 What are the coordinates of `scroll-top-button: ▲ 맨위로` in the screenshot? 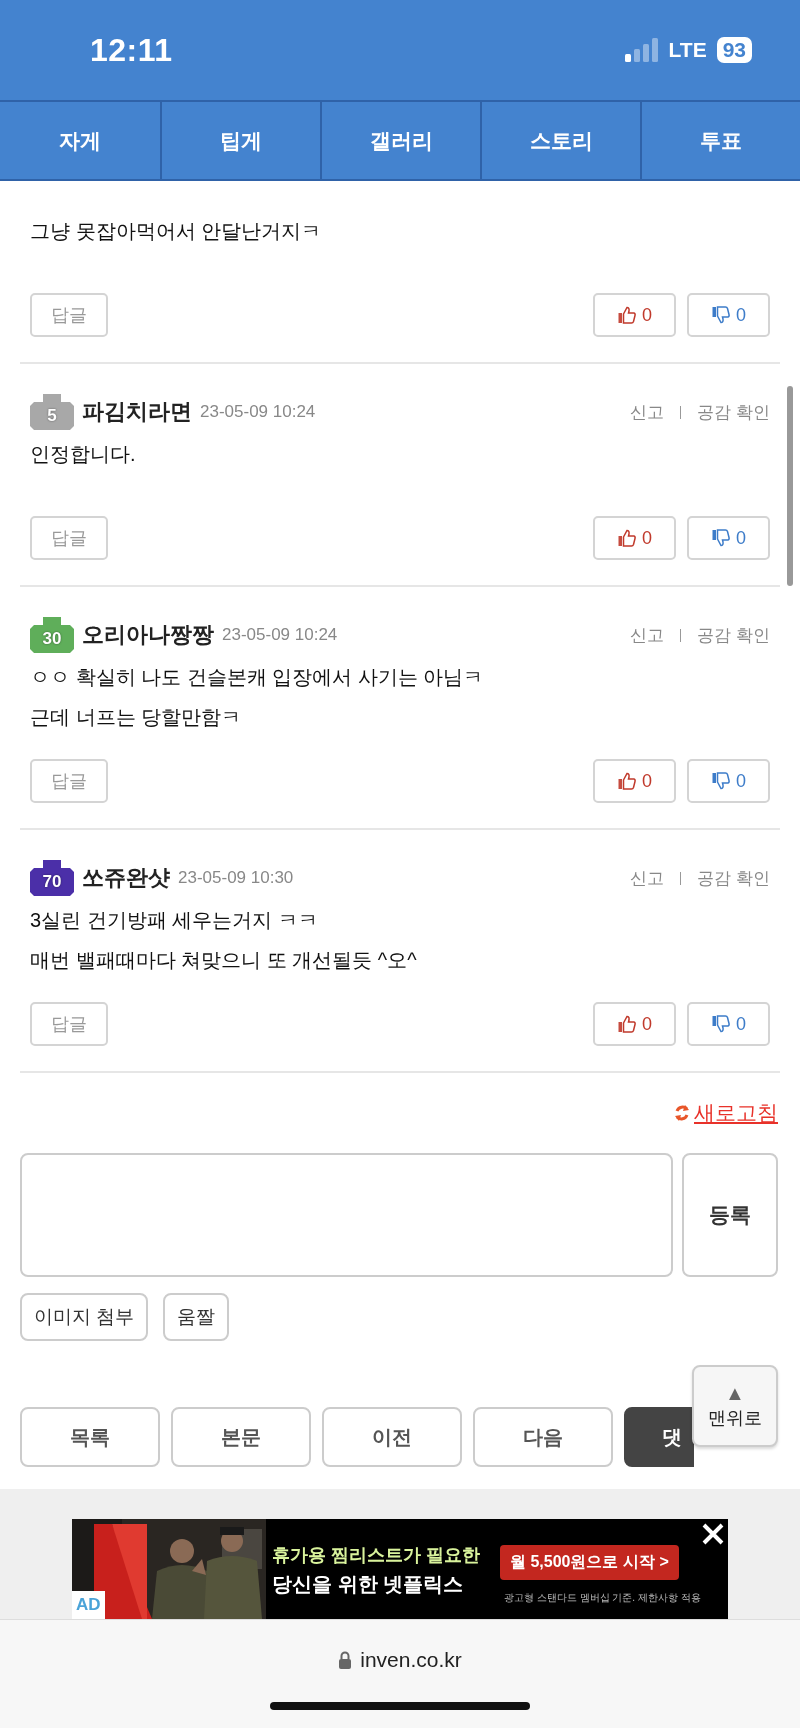 It's located at (735, 1406).